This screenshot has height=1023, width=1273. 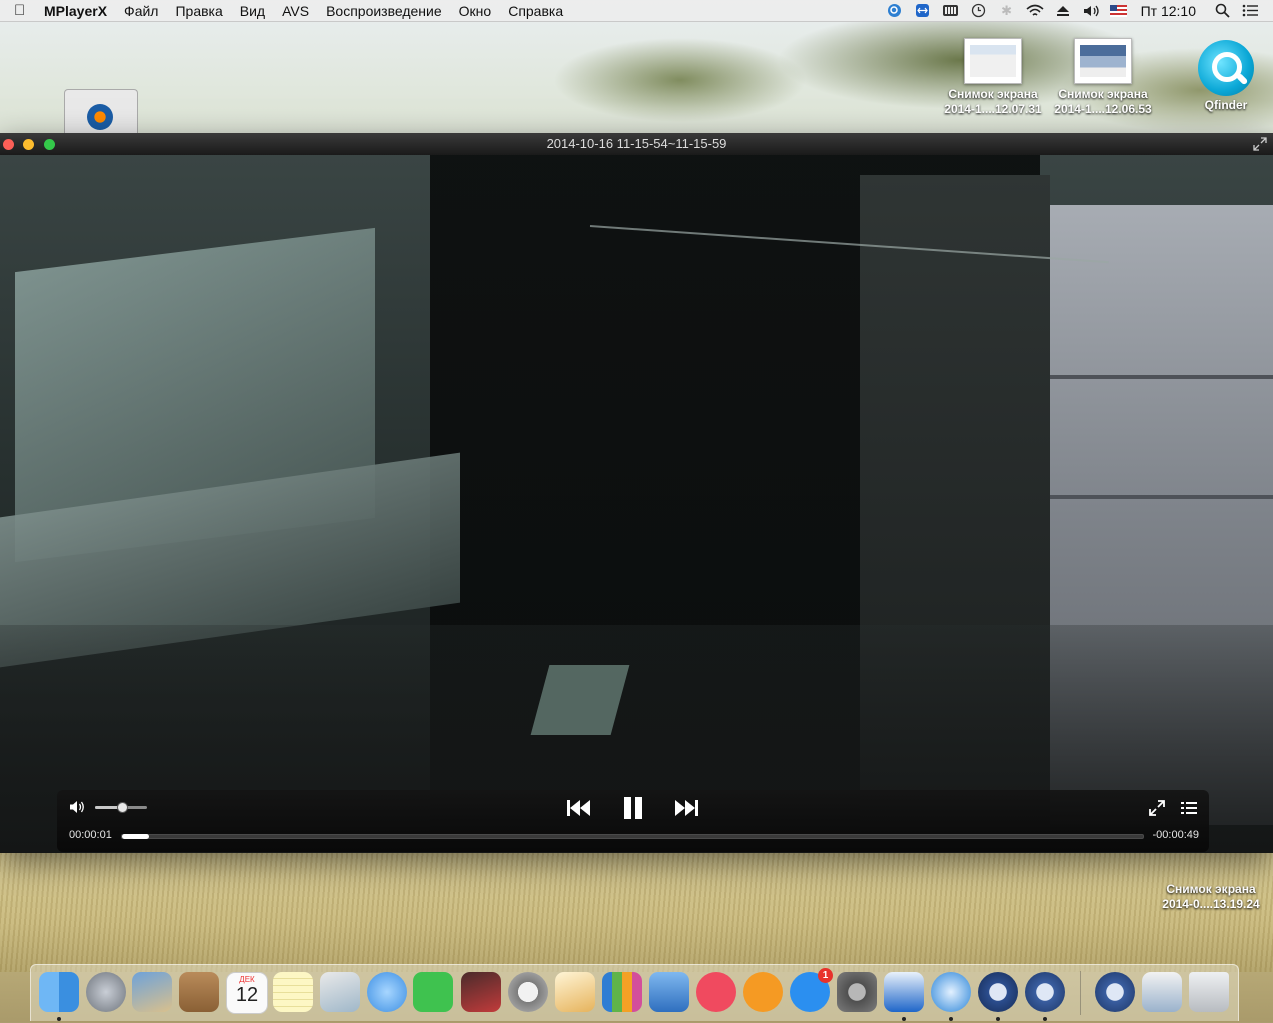 What do you see at coordinates (384, 11) in the screenshot?
I see `menu-playback: Воспроизведение` at bounding box center [384, 11].